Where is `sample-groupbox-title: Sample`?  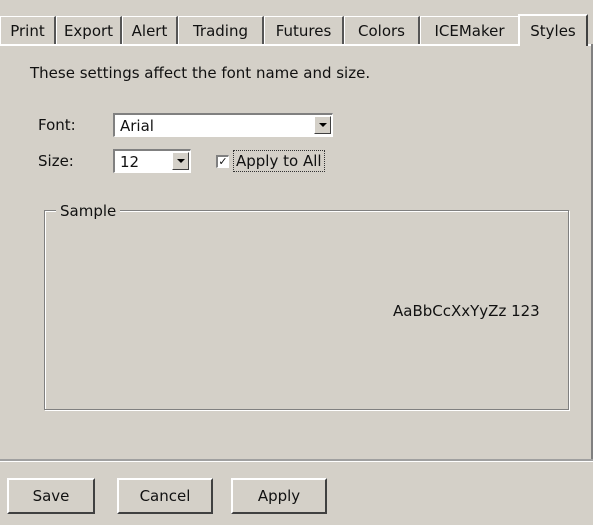 sample-groupbox-title: Sample is located at coordinates (88, 211).